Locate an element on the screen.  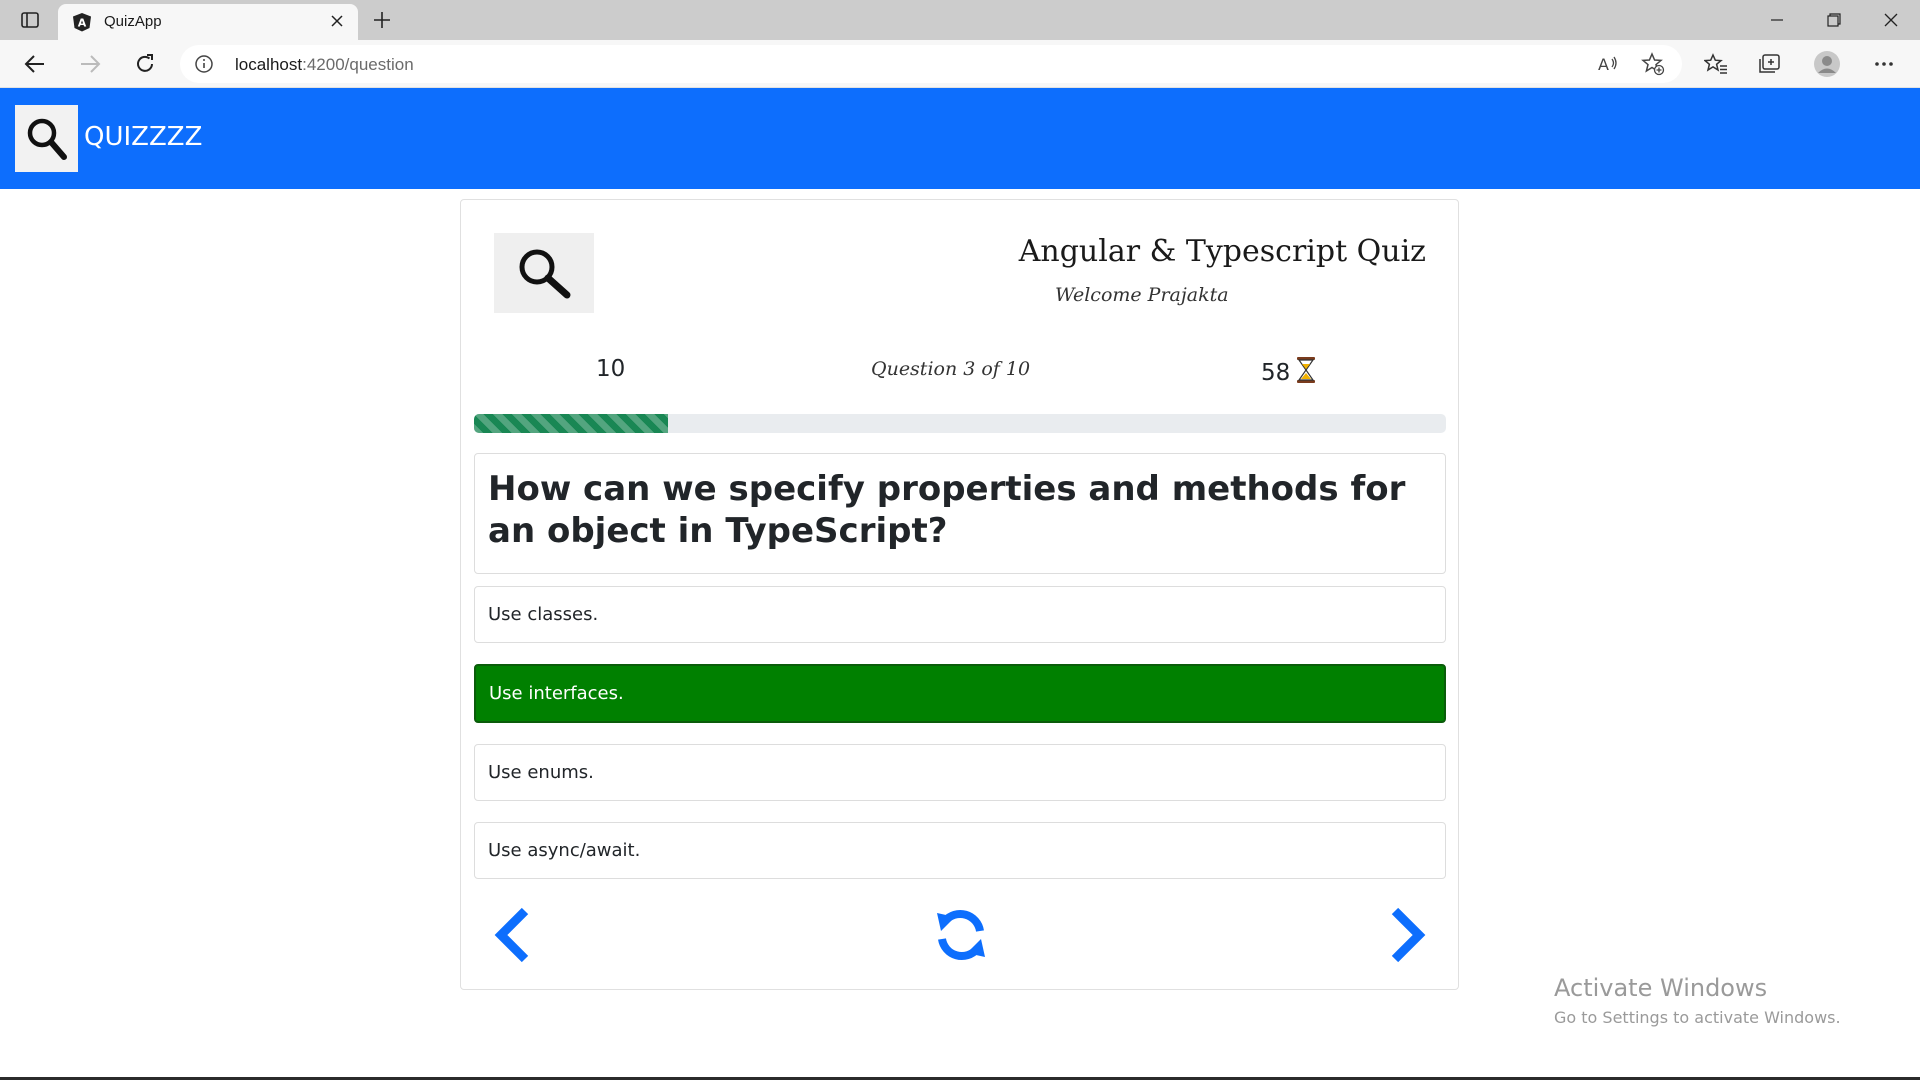
read-aloud-icon: A is located at coordinates (1608, 64).